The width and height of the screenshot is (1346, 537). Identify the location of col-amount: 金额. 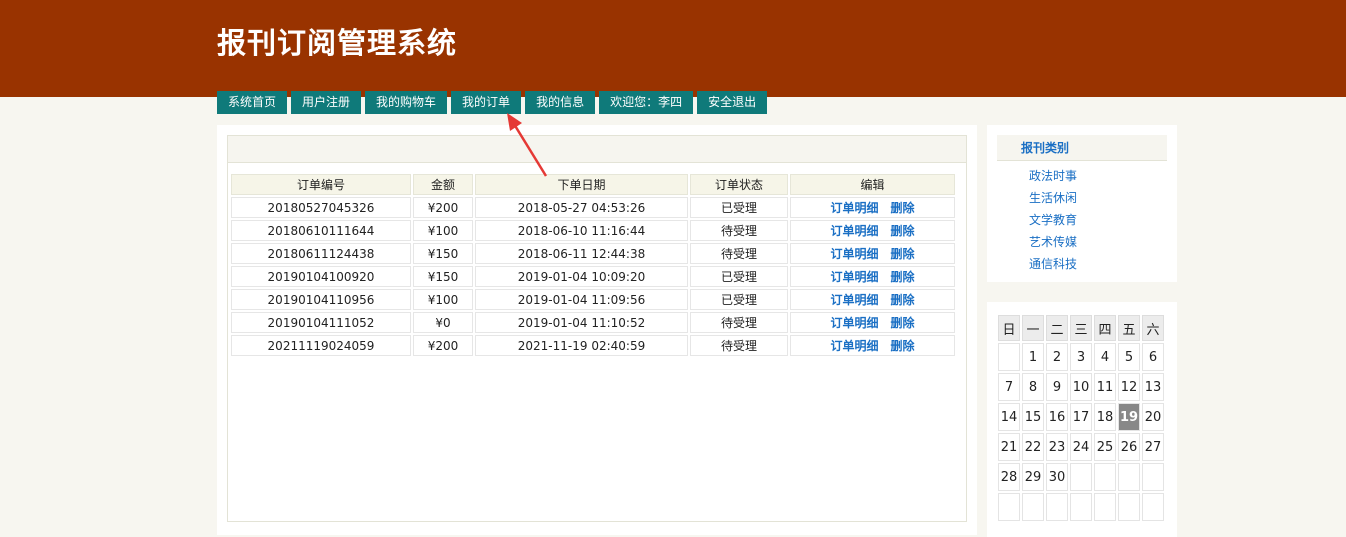
(443, 184).